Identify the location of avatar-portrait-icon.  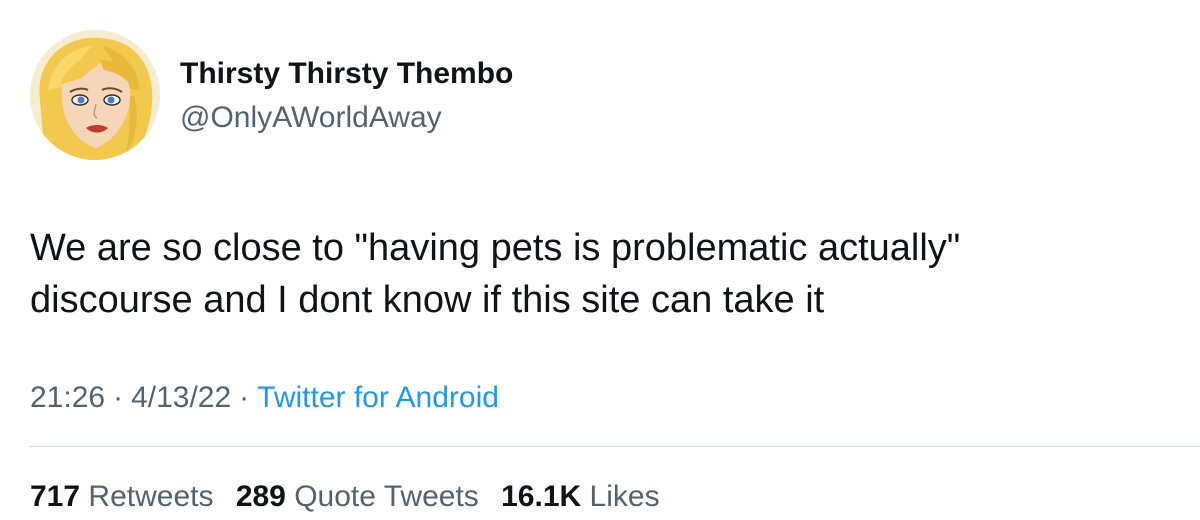
(95, 95).